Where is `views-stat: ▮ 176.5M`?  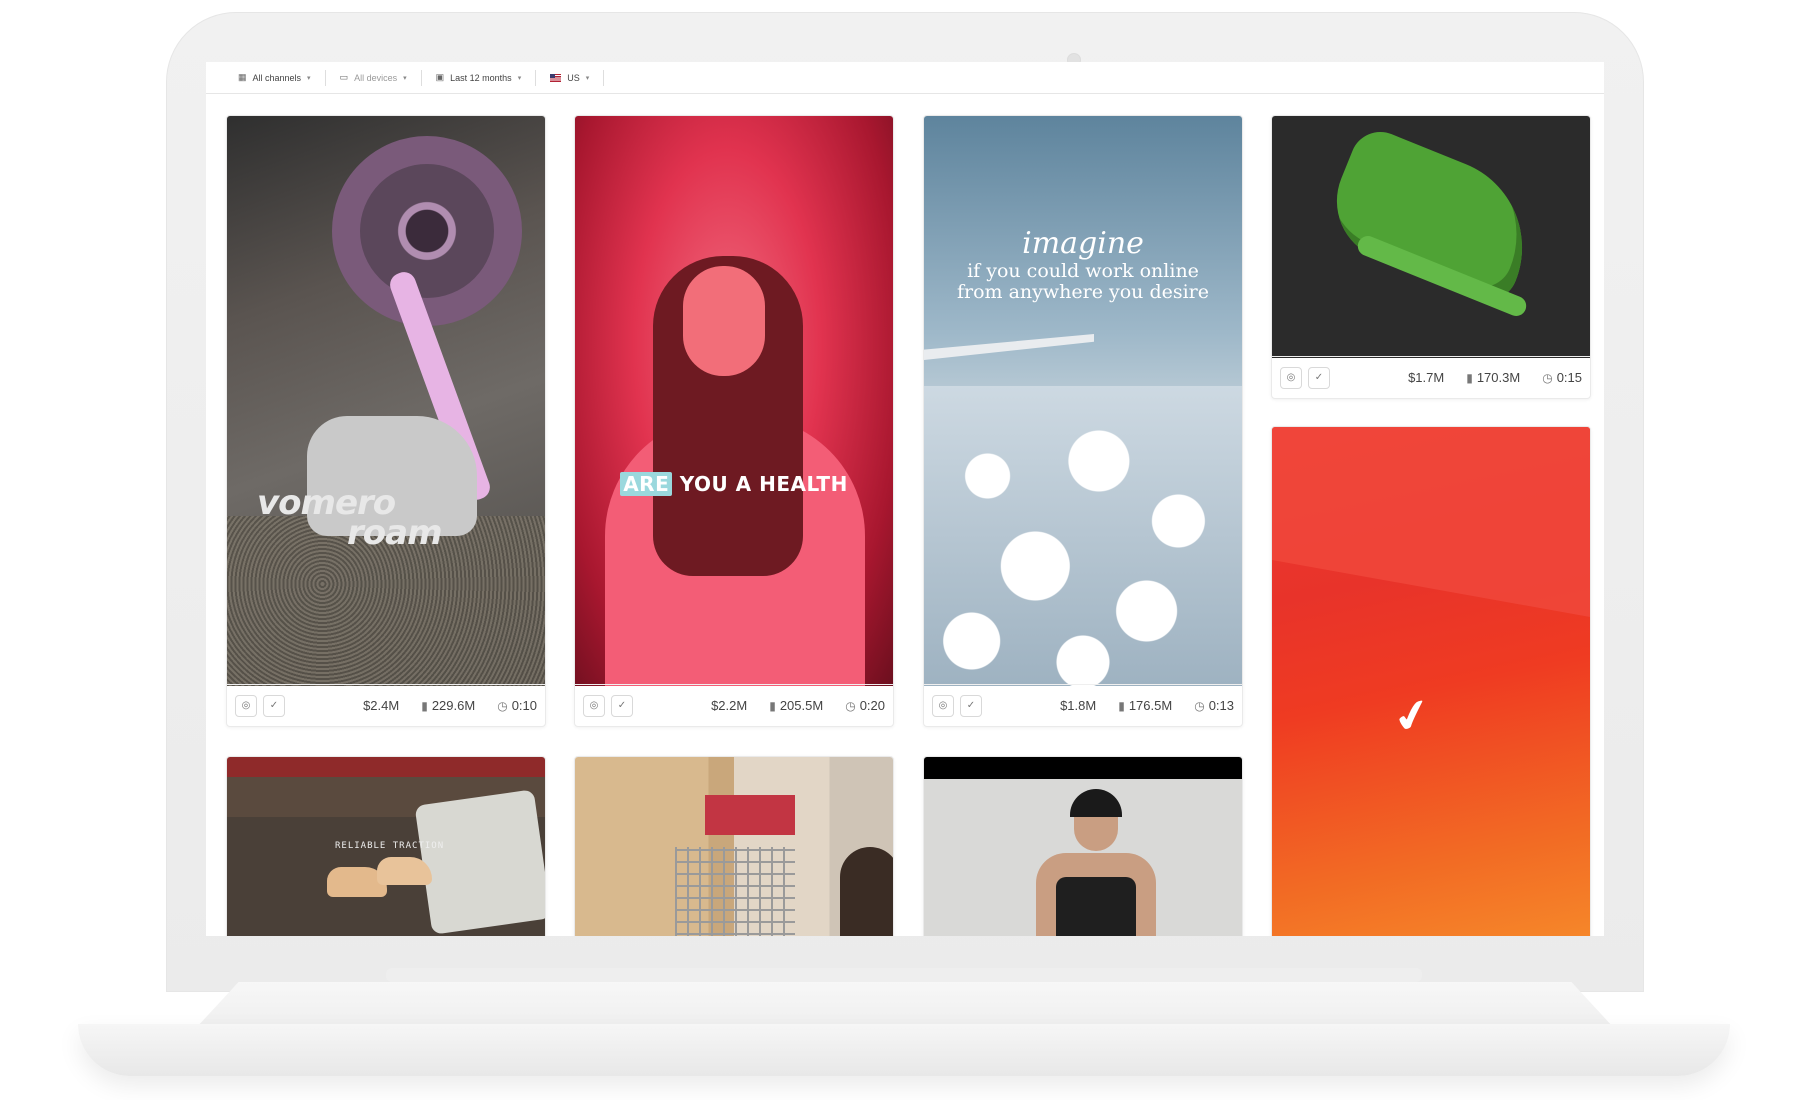 views-stat: ▮ 176.5M is located at coordinates (1145, 705).